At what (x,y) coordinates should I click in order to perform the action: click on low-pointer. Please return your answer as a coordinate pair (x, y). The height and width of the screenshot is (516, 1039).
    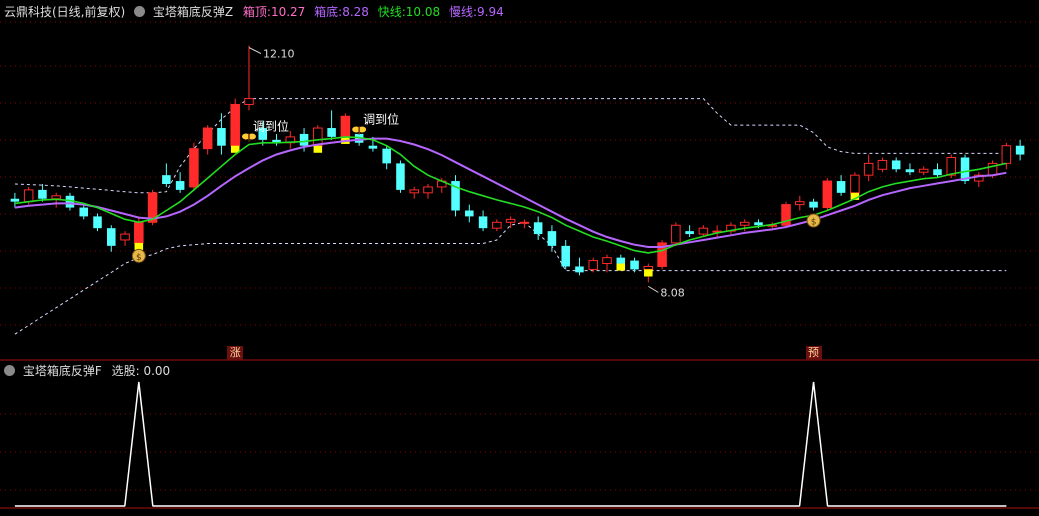
    Looking at the image, I should click on (653, 289).